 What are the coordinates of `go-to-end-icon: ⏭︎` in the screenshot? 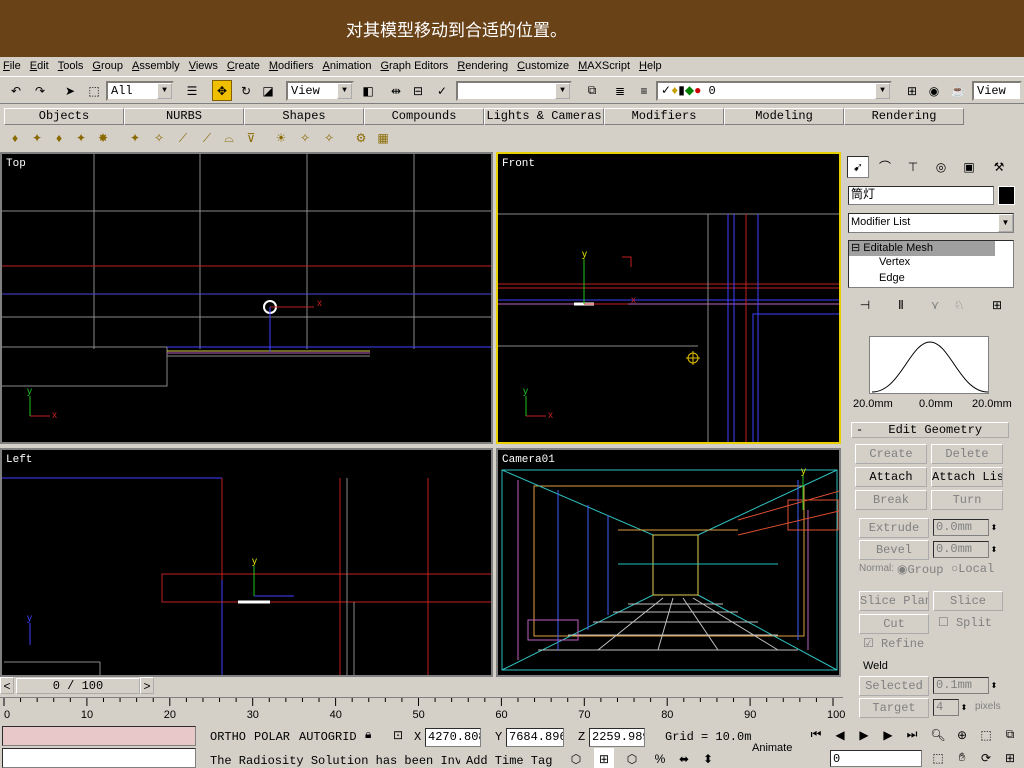 It's located at (912, 734).